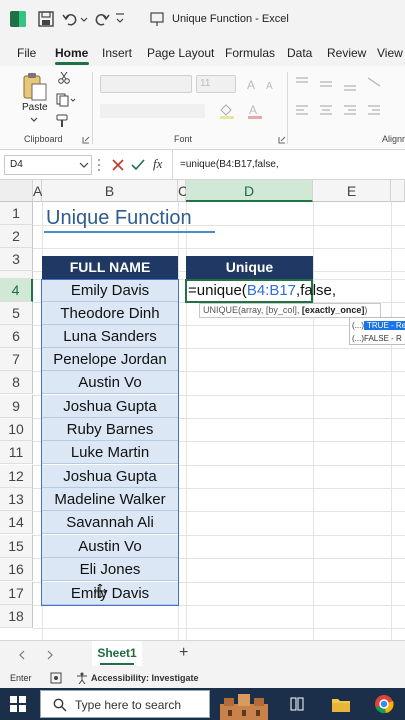 This screenshot has height=720, width=405. I want to click on paste-label: Paste, so click(35, 107).